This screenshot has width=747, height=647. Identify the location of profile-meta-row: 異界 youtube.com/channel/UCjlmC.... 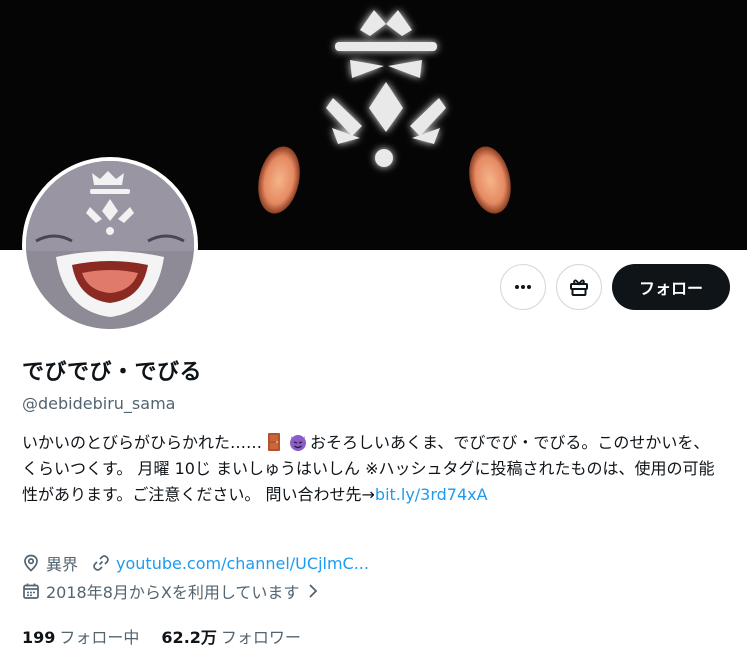
(202, 563).